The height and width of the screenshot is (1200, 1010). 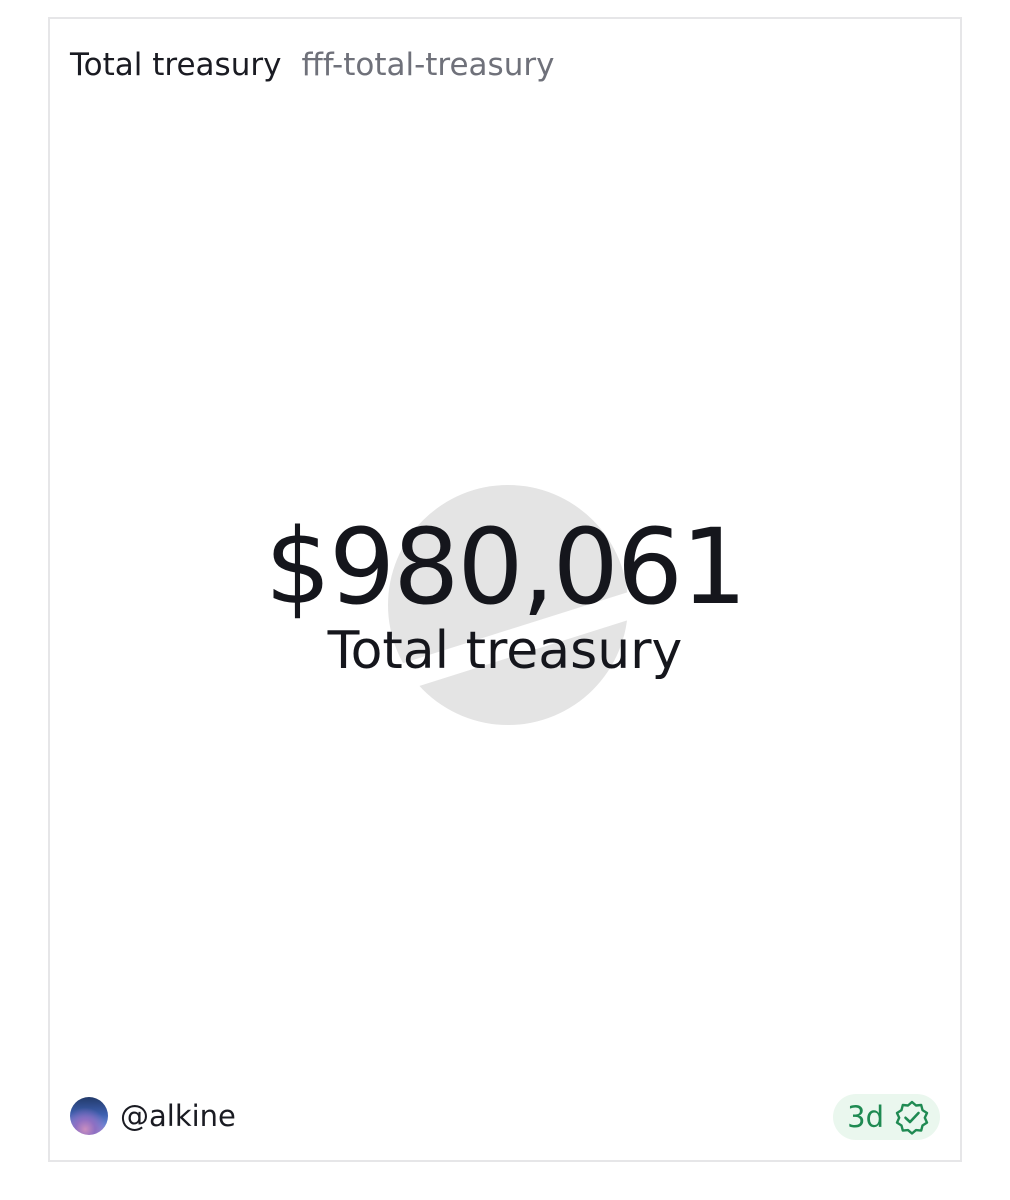 What do you see at coordinates (505, 651) in the screenshot?
I see `metric-label: Total treasury` at bounding box center [505, 651].